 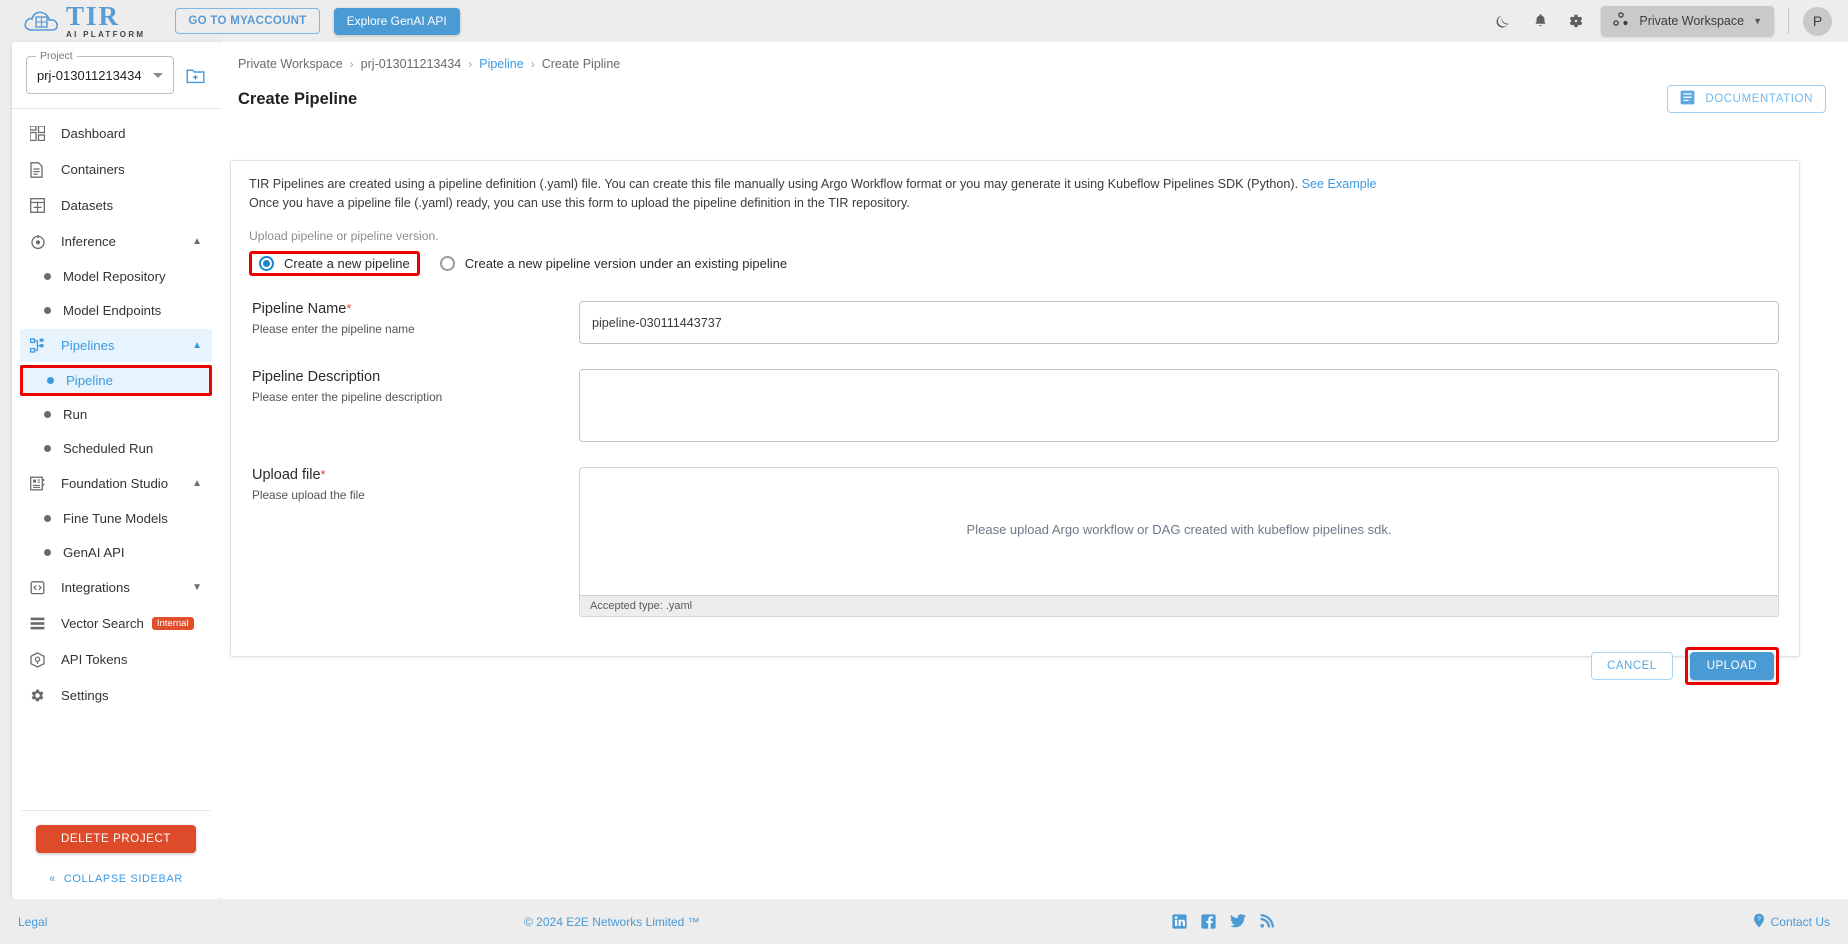 I want to click on help-pin-icon: ?, so click(x=1759, y=922).